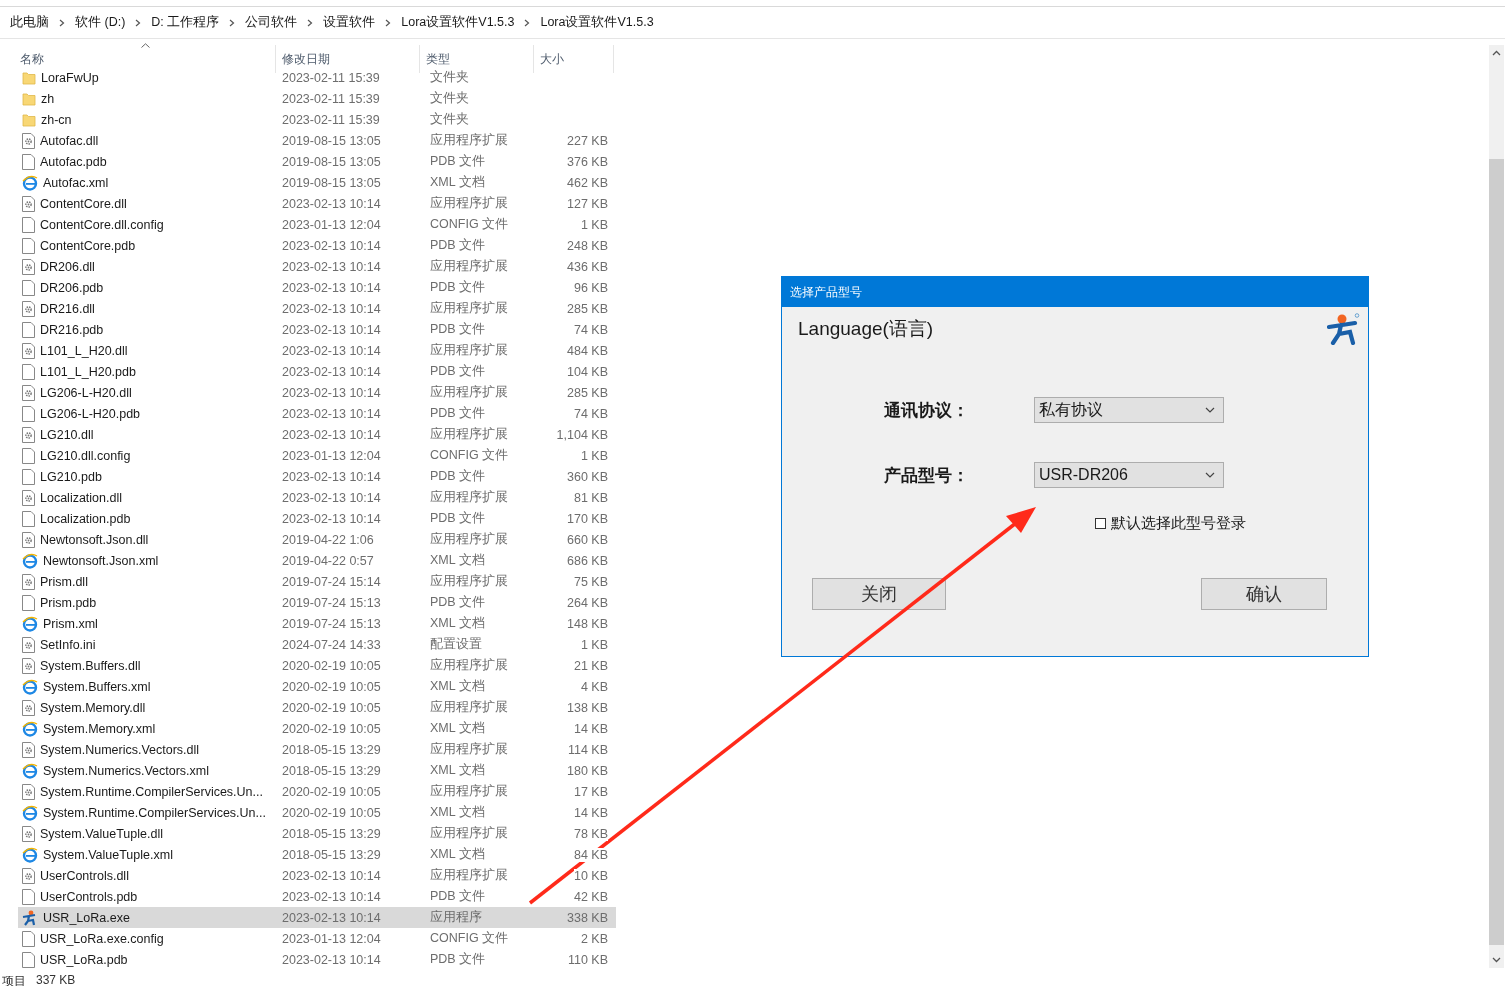  What do you see at coordinates (100, 22) in the screenshot?
I see `breadcrumb-item: 软件 (D:)` at bounding box center [100, 22].